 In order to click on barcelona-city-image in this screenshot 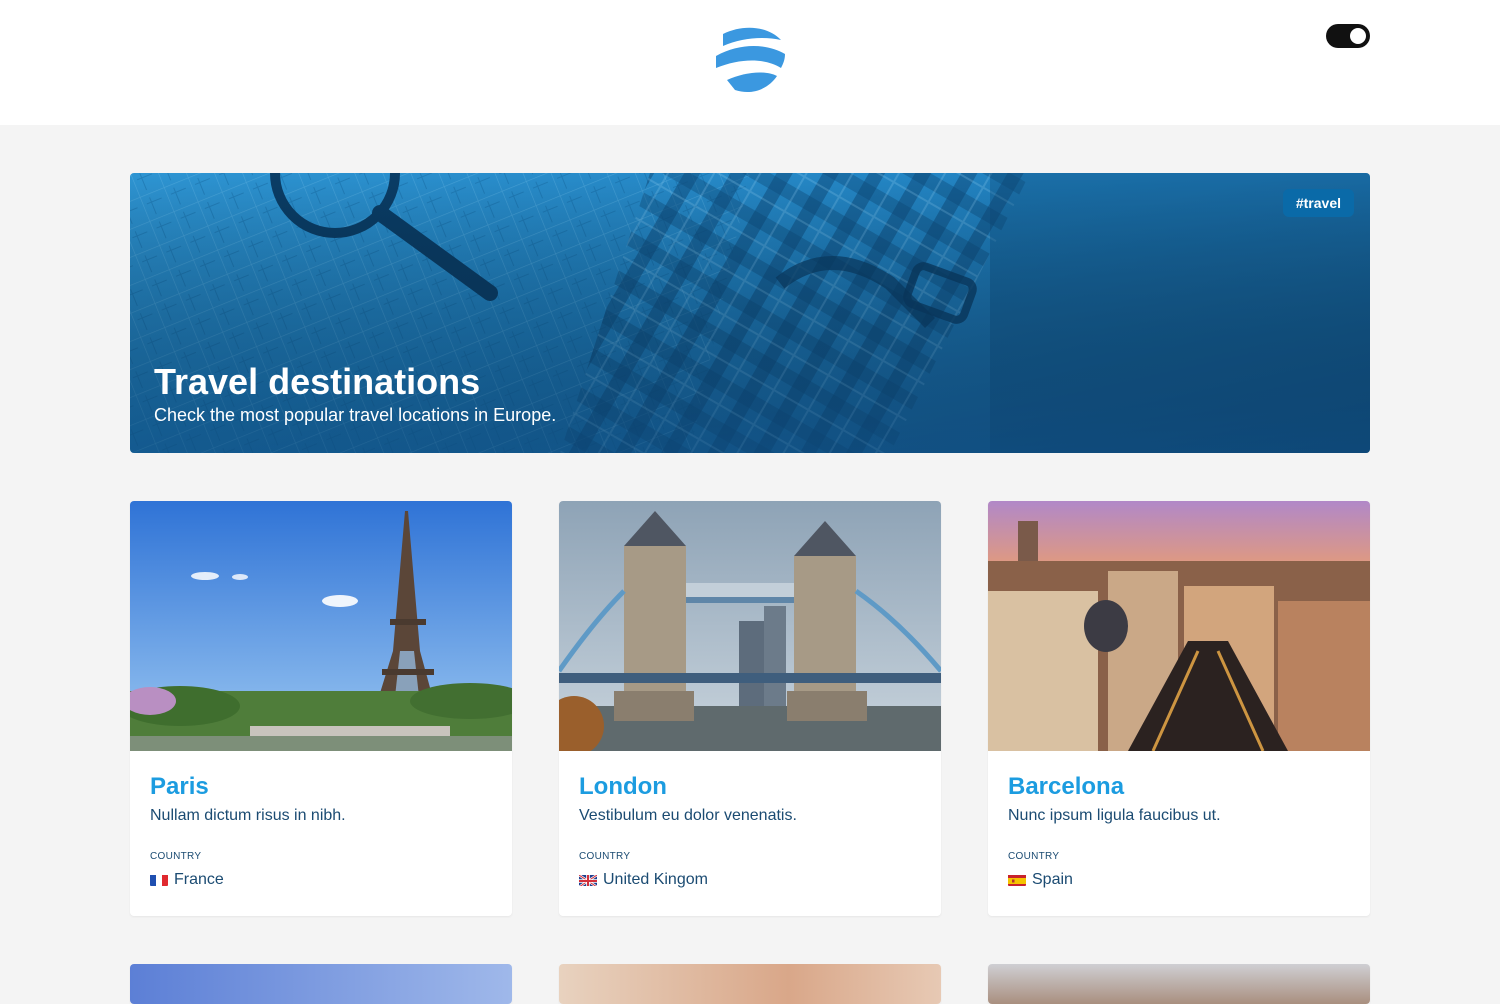, I will do `click(1179, 626)`.